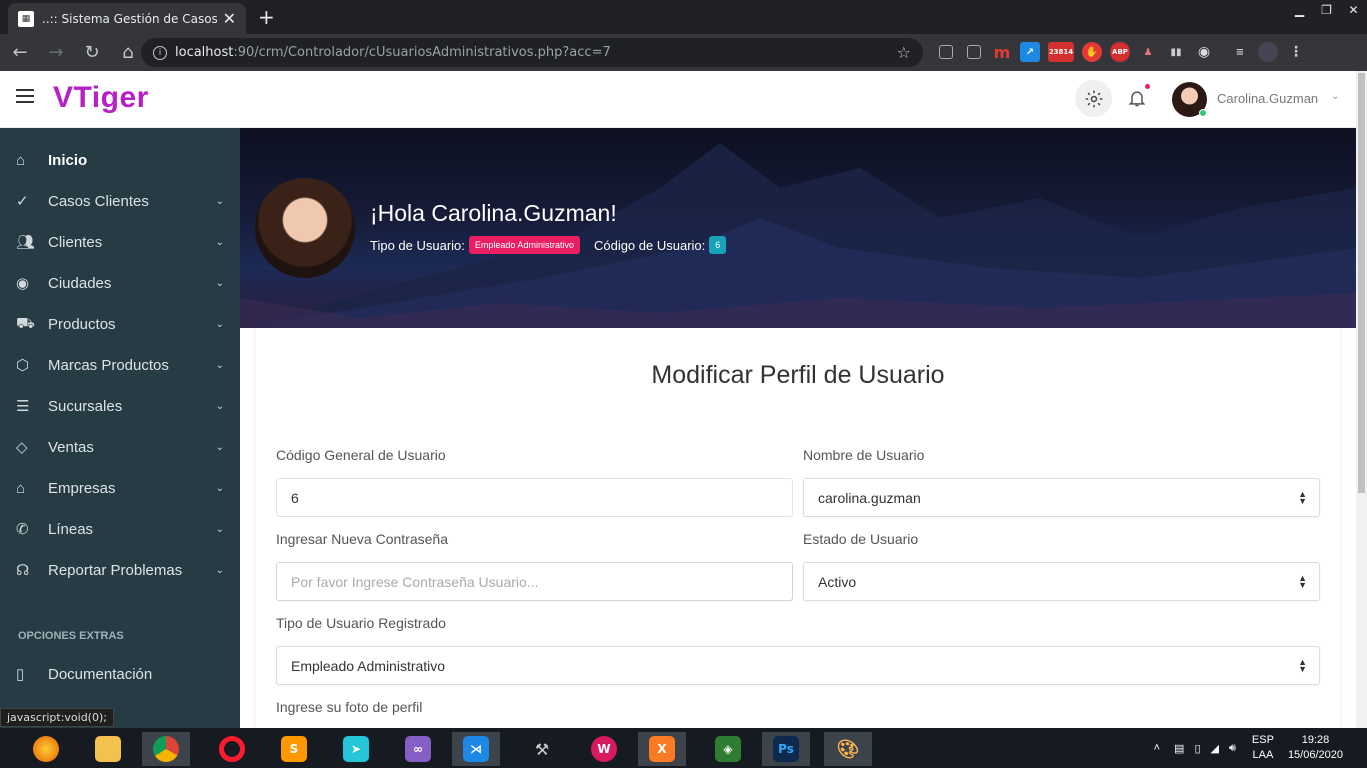 This screenshot has width=1367, height=768. Describe the element at coordinates (1215, 748) in the screenshot. I see `network-icon: ◢` at that location.